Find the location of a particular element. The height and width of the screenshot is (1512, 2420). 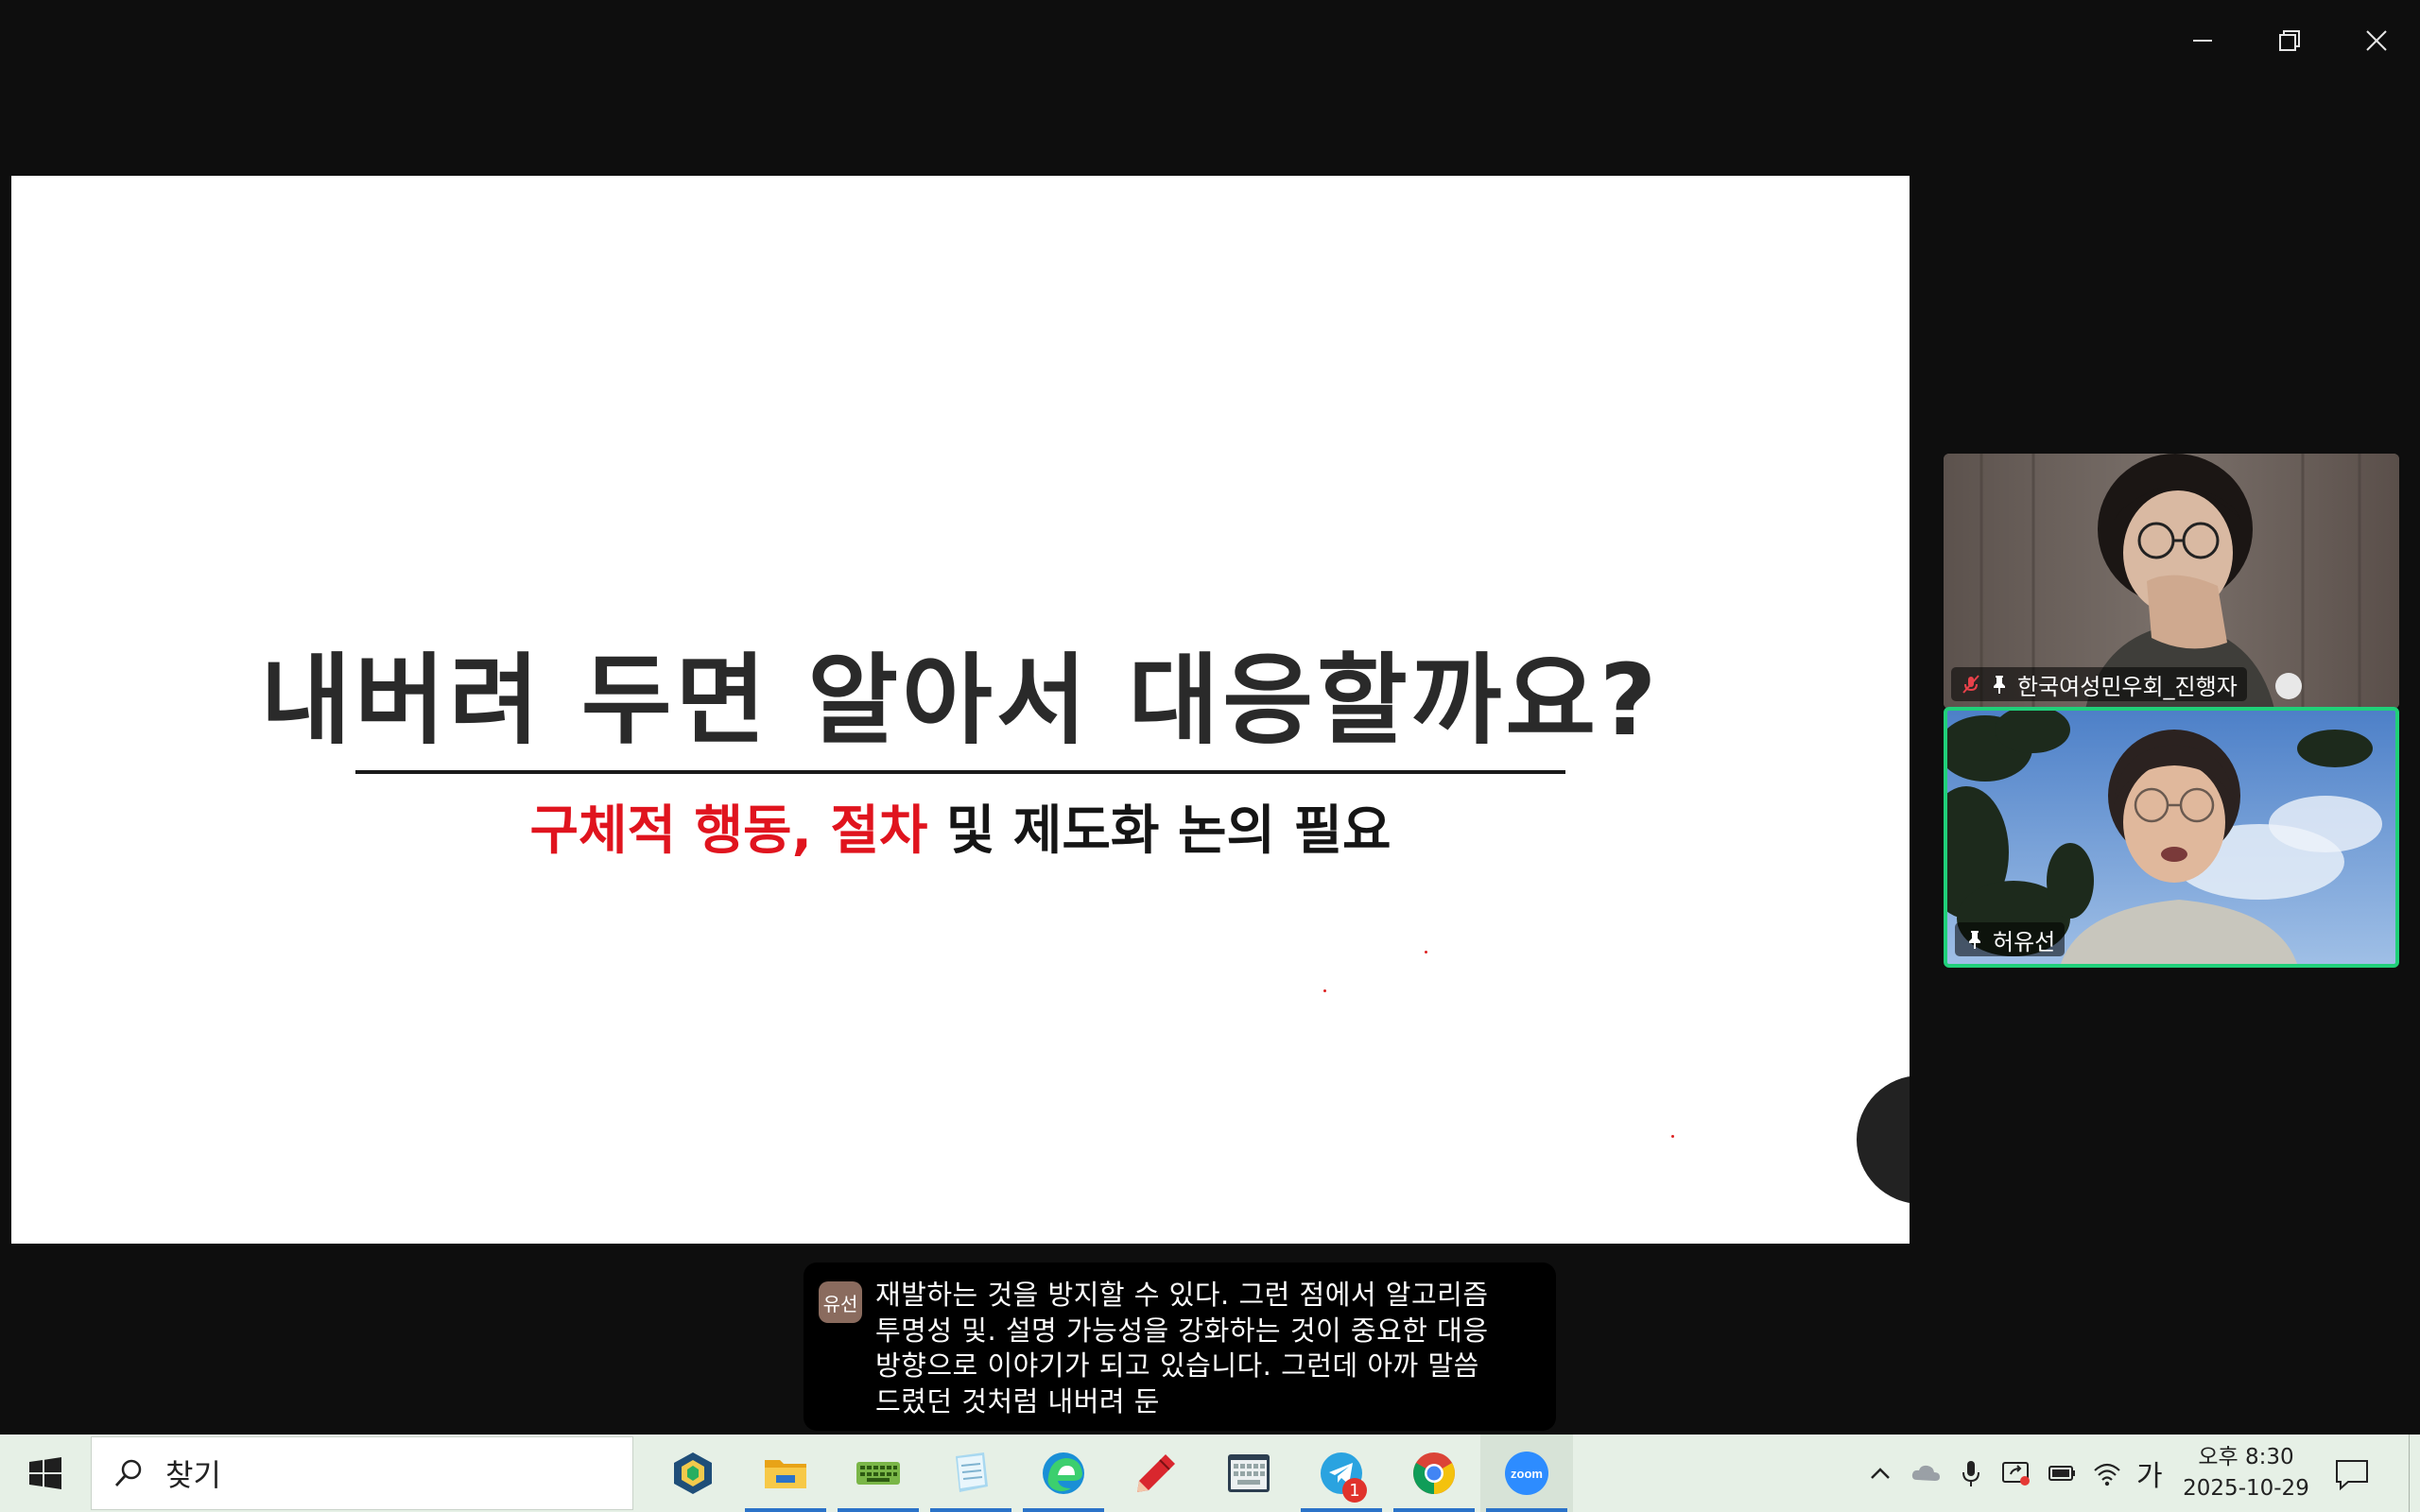

close-icon is located at coordinates (2376, 40).